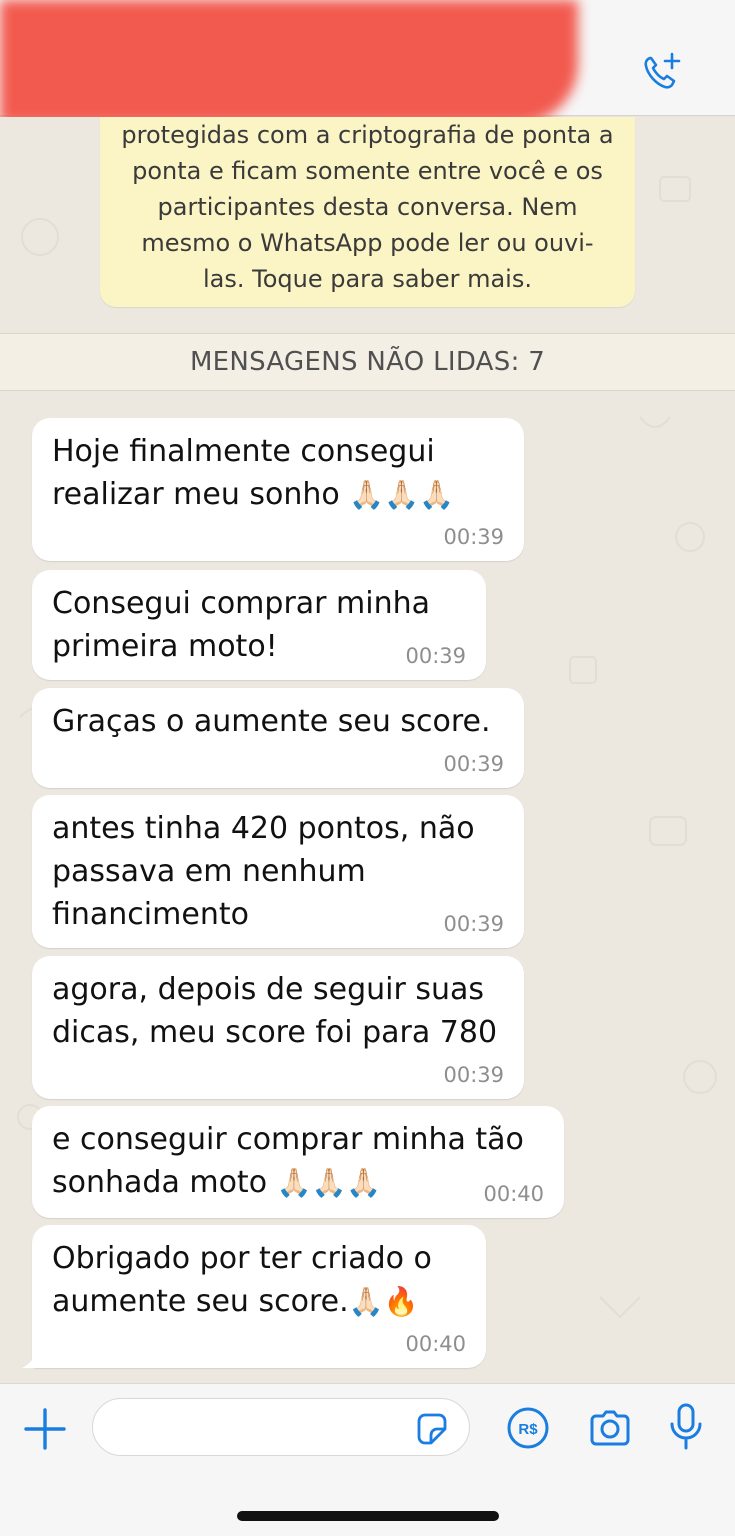 The height and width of the screenshot is (1536, 735). What do you see at coordinates (268, 989) in the screenshot?
I see `message-text-line: agora, depois de seguir suas` at bounding box center [268, 989].